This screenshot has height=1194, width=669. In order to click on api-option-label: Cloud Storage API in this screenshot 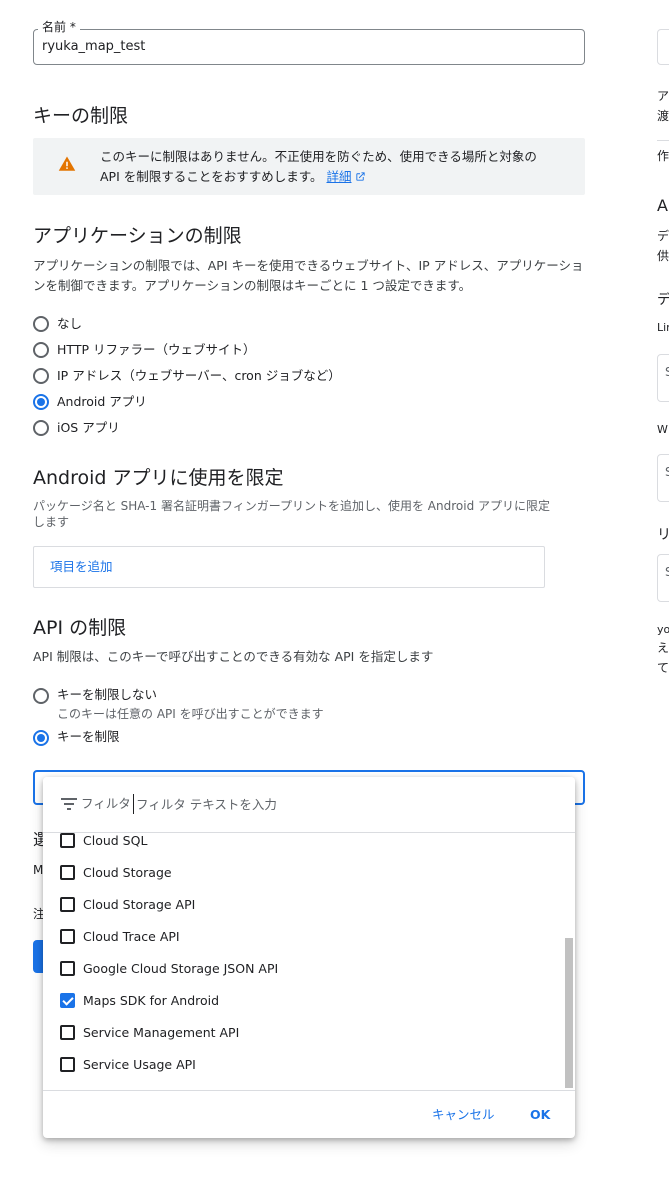, I will do `click(139, 905)`.